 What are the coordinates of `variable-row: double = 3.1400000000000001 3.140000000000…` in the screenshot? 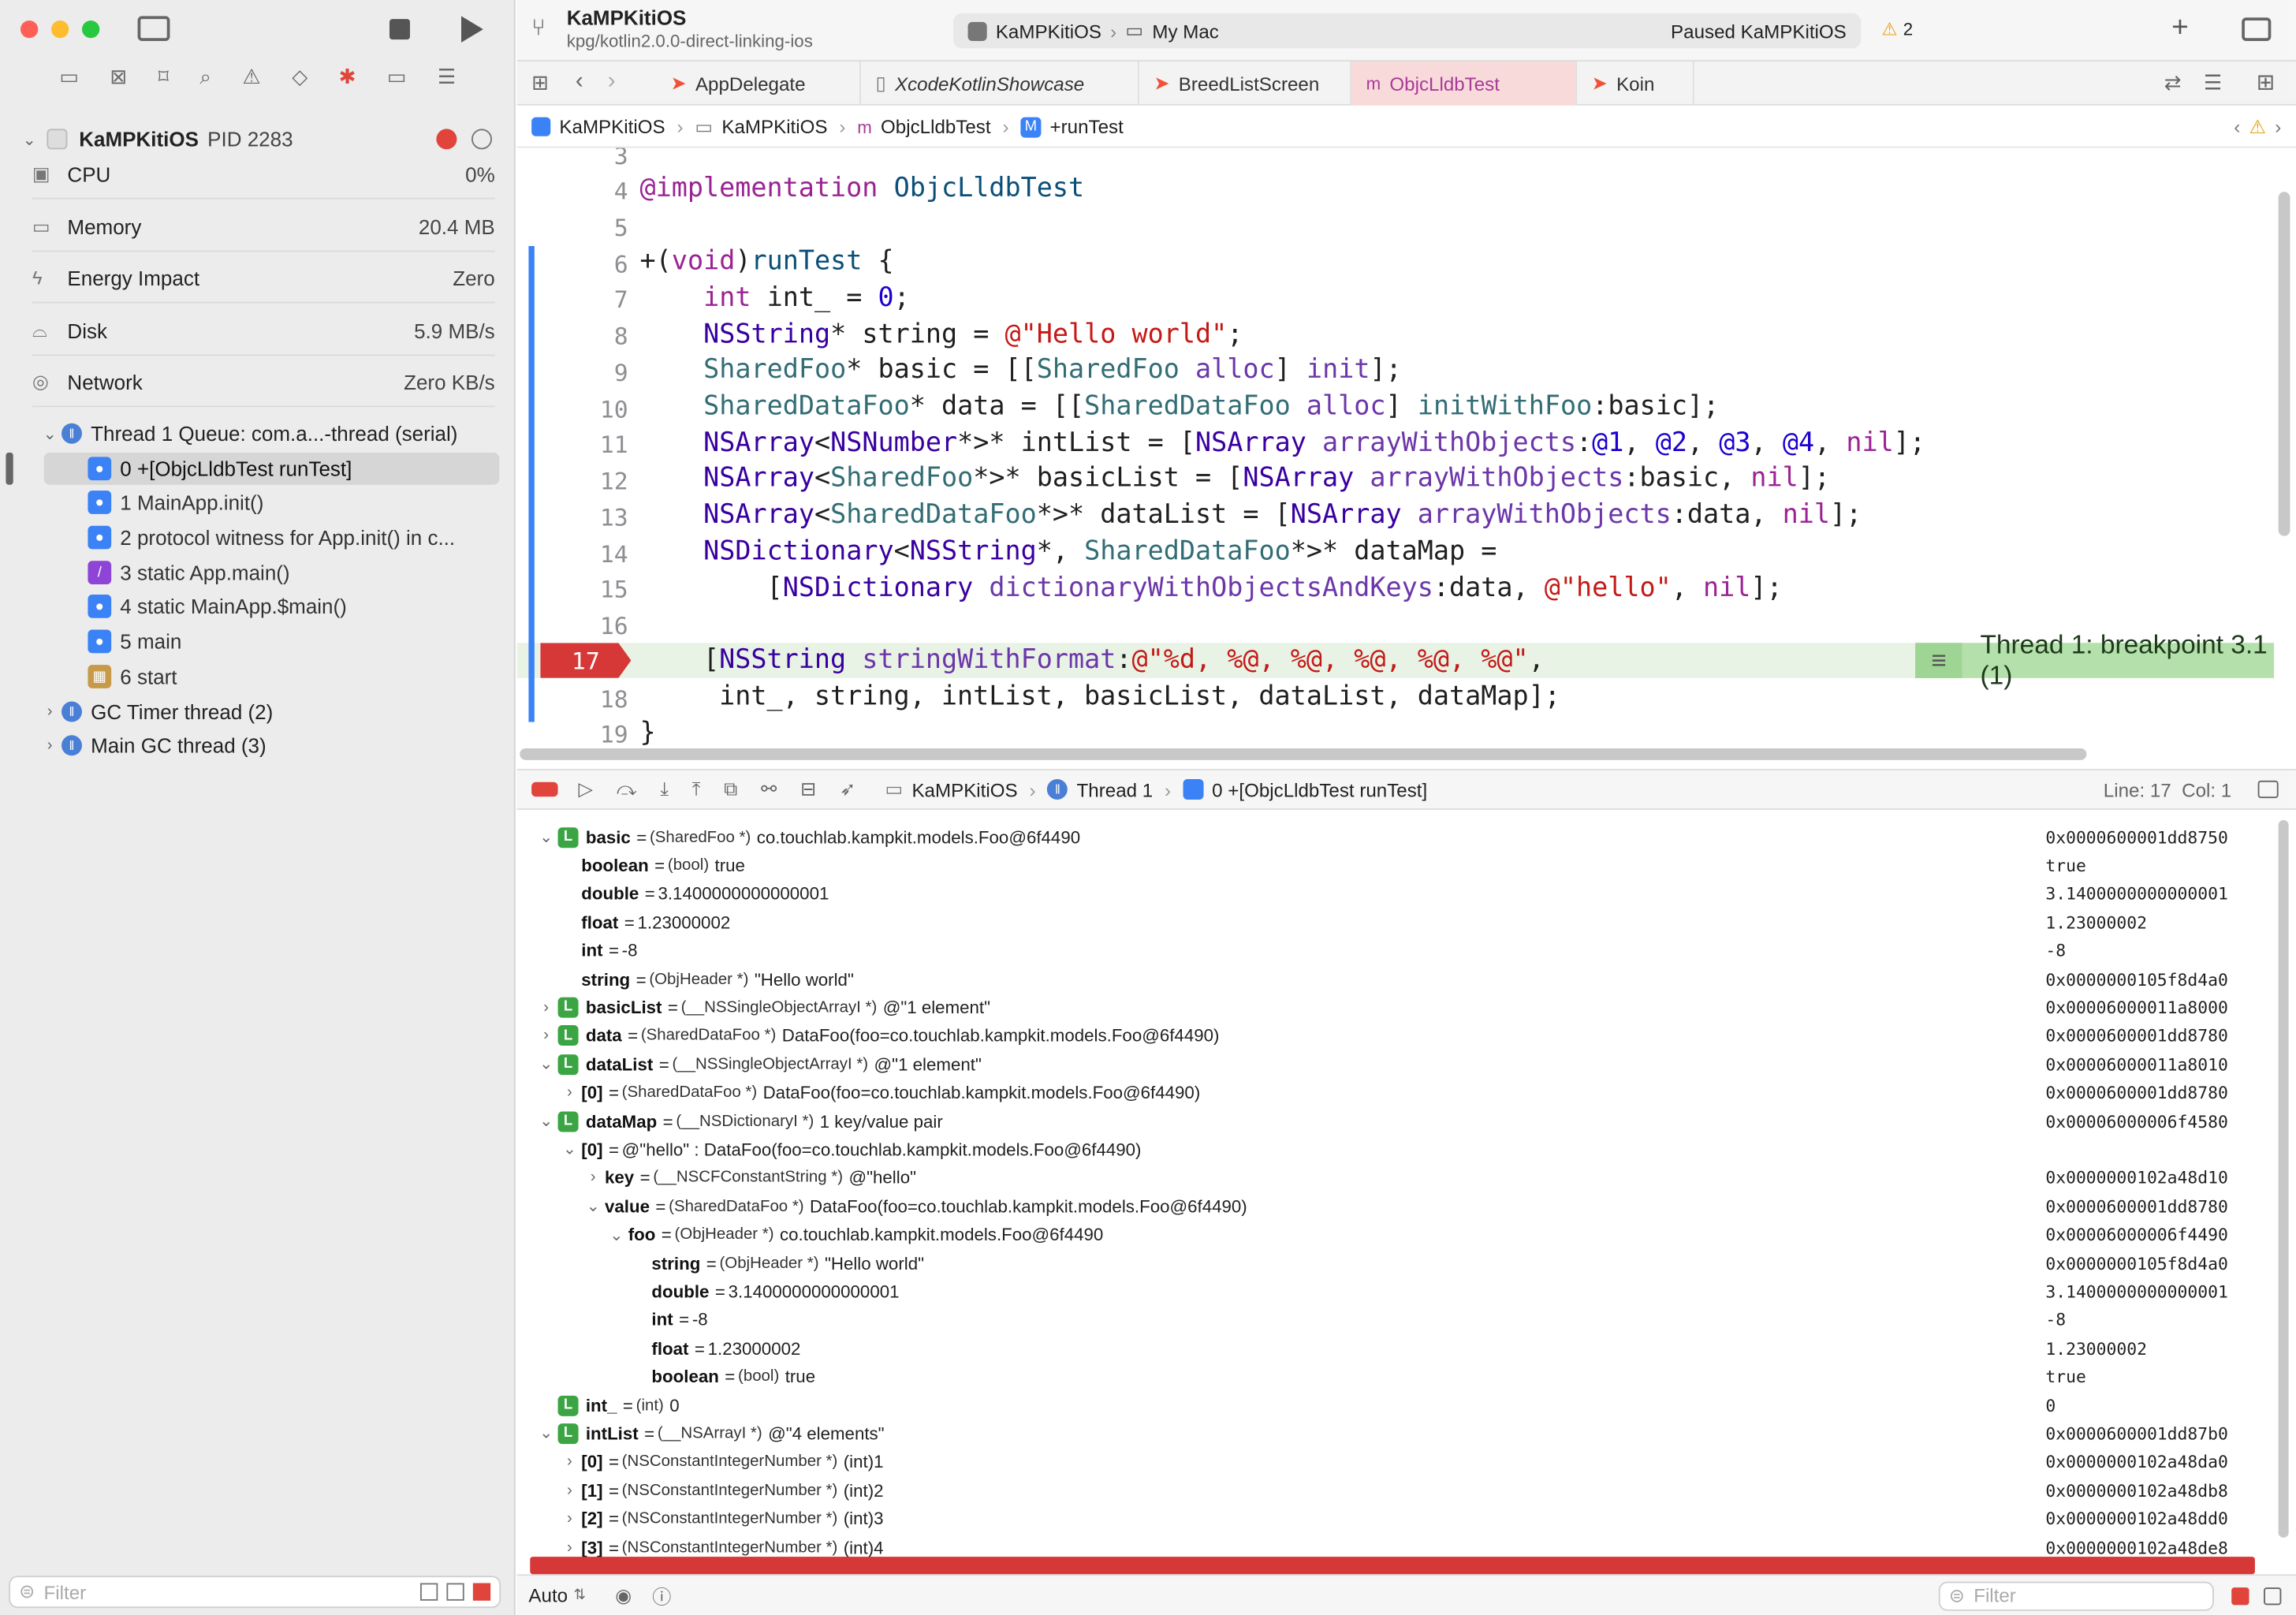 It's located at (1396, 894).